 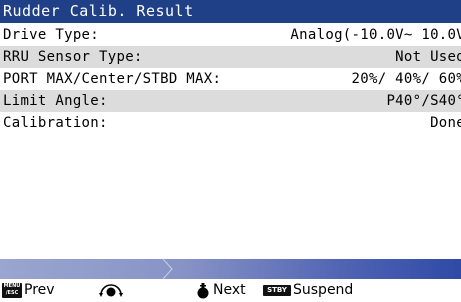 I want to click on row-drive-type: Drive Type: Analog(-10.0V~ 10.0V, so click(x=230, y=35).